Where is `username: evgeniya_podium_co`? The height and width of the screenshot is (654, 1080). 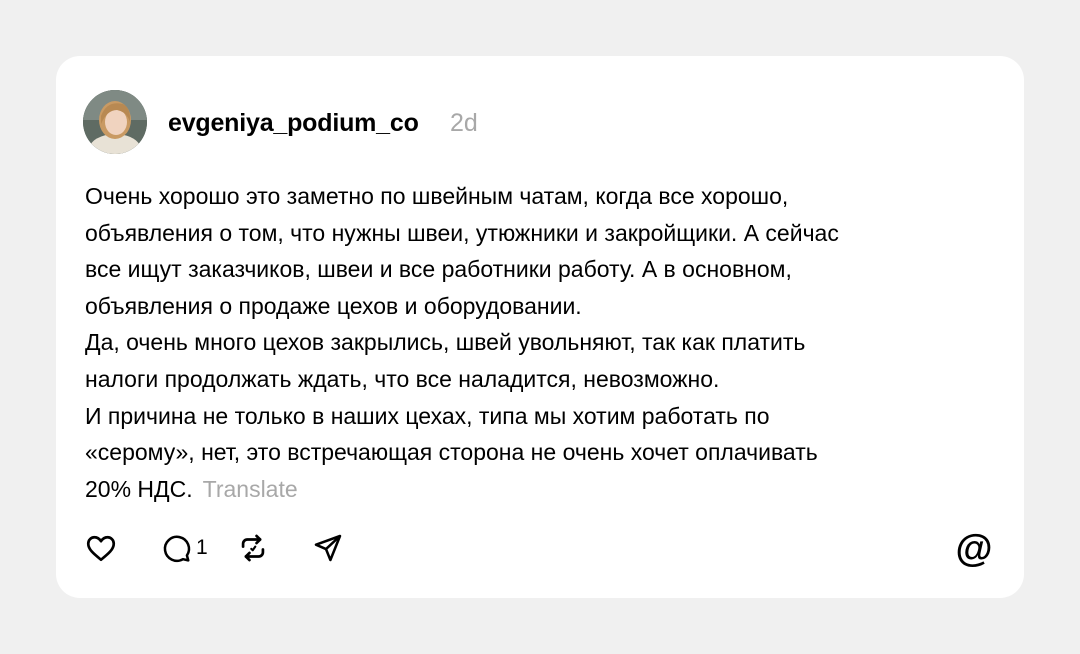 username: evgeniya_podium_co is located at coordinates (293, 123).